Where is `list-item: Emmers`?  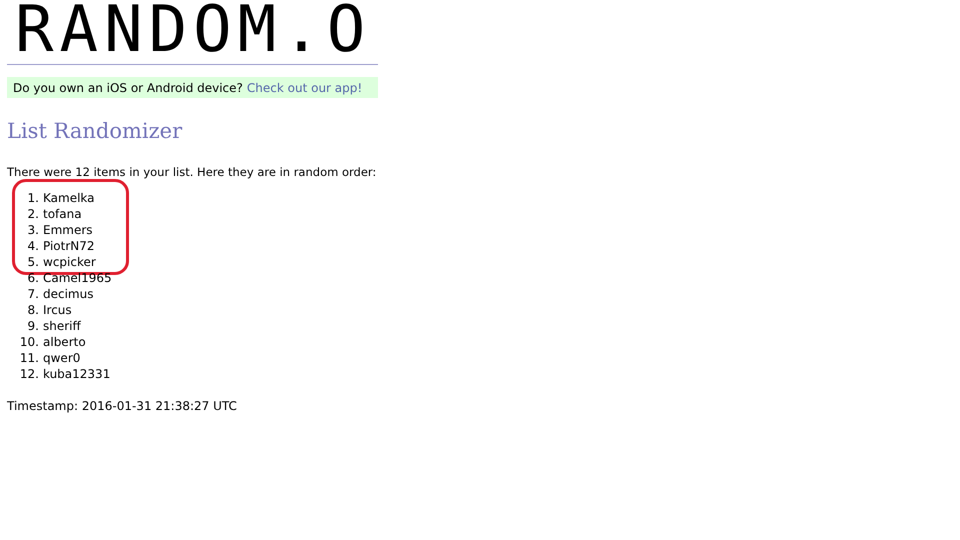
list-item: Emmers is located at coordinates (68, 230).